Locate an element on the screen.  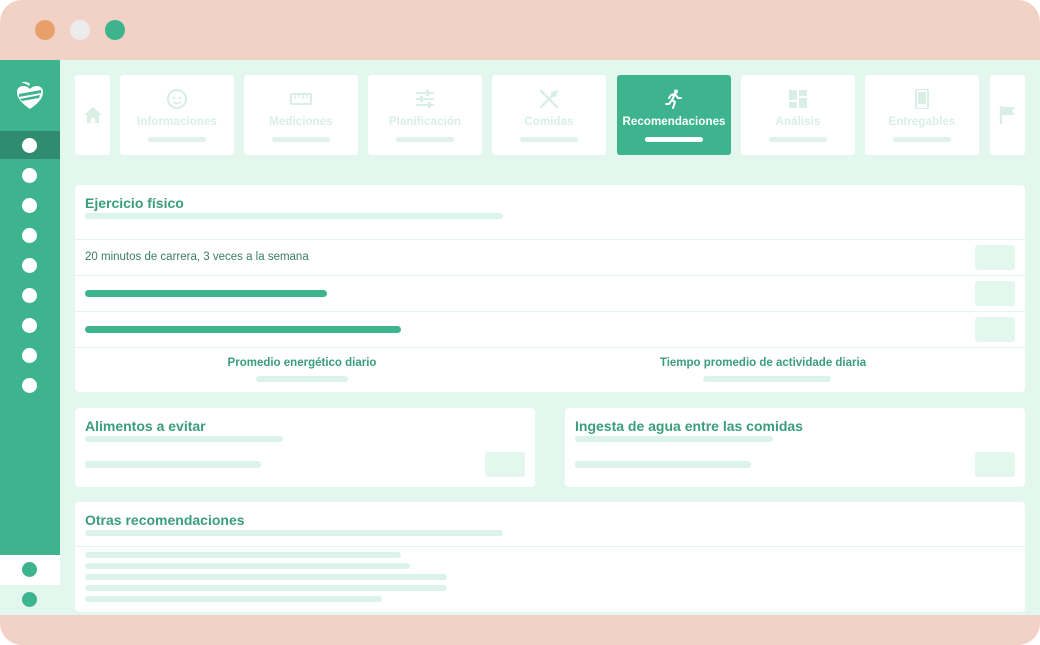
home-icon is located at coordinates (92, 115).